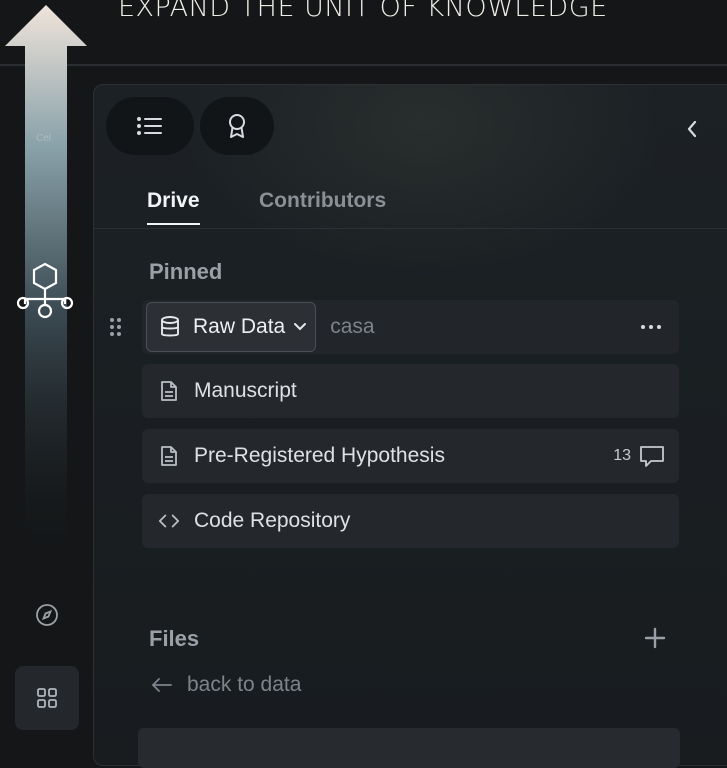 The width and height of the screenshot is (727, 768). I want to click on raw-data-dropdown: Raw Data, so click(231, 327).